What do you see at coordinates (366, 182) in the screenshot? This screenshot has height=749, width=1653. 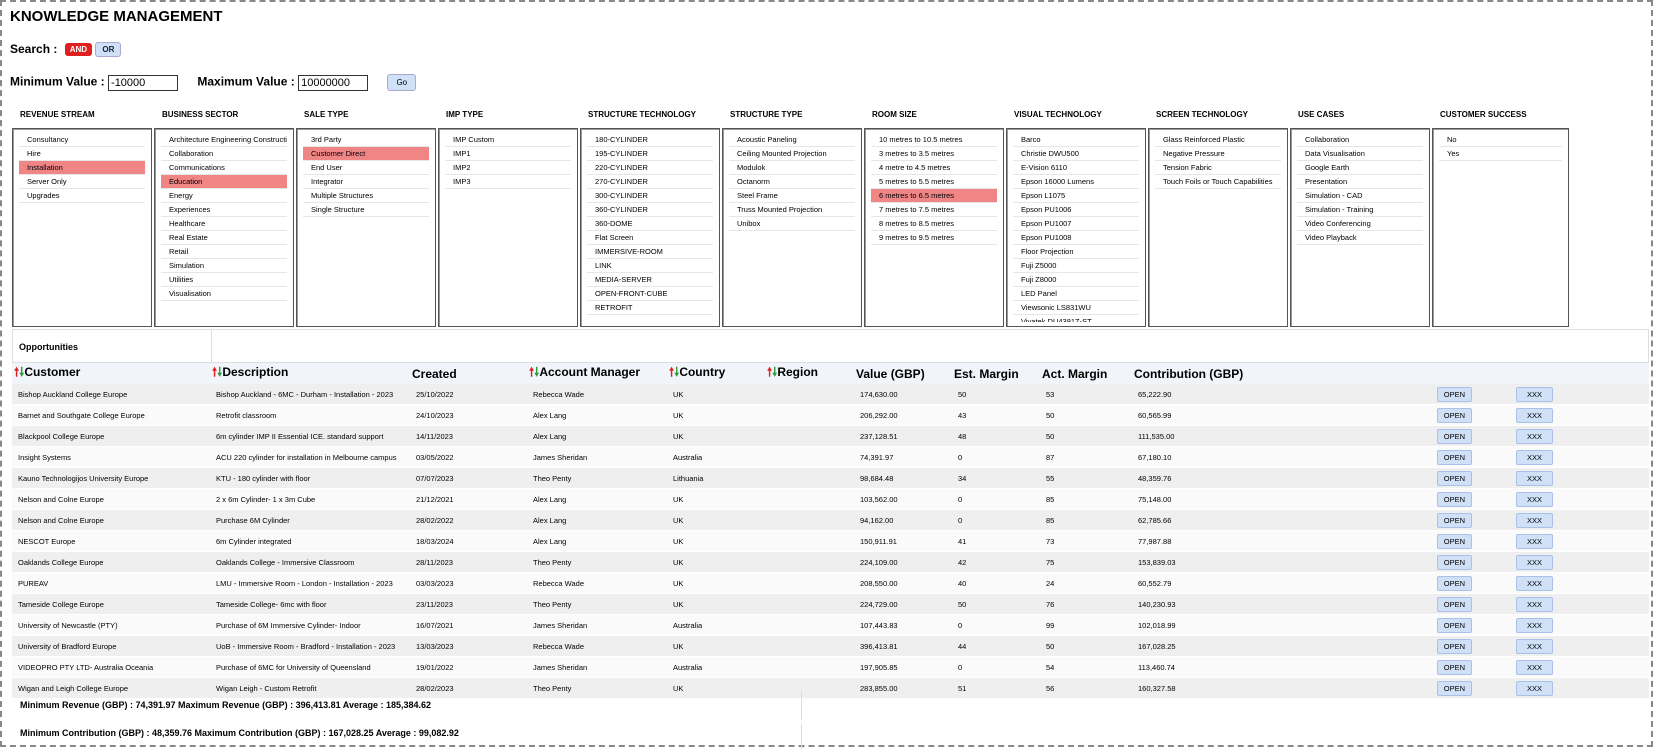 I see `filter-option: Integrator` at bounding box center [366, 182].